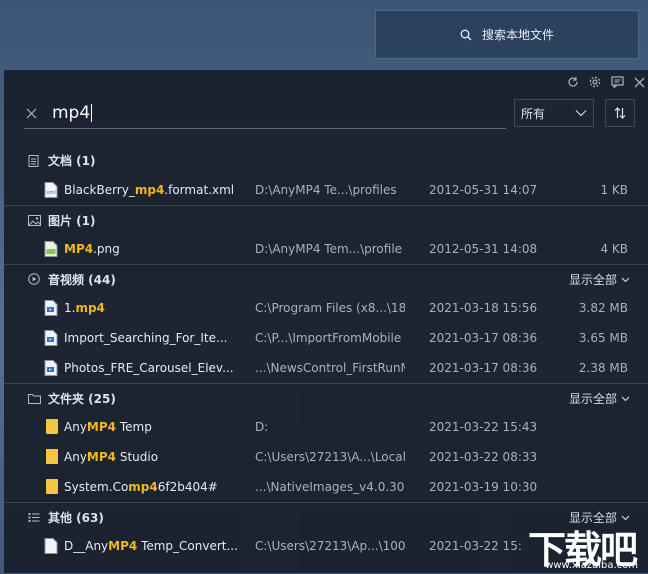  Describe the element at coordinates (326, 397) in the screenshot. I see `category-header: 文件夹 (25) 显示全部` at that location.